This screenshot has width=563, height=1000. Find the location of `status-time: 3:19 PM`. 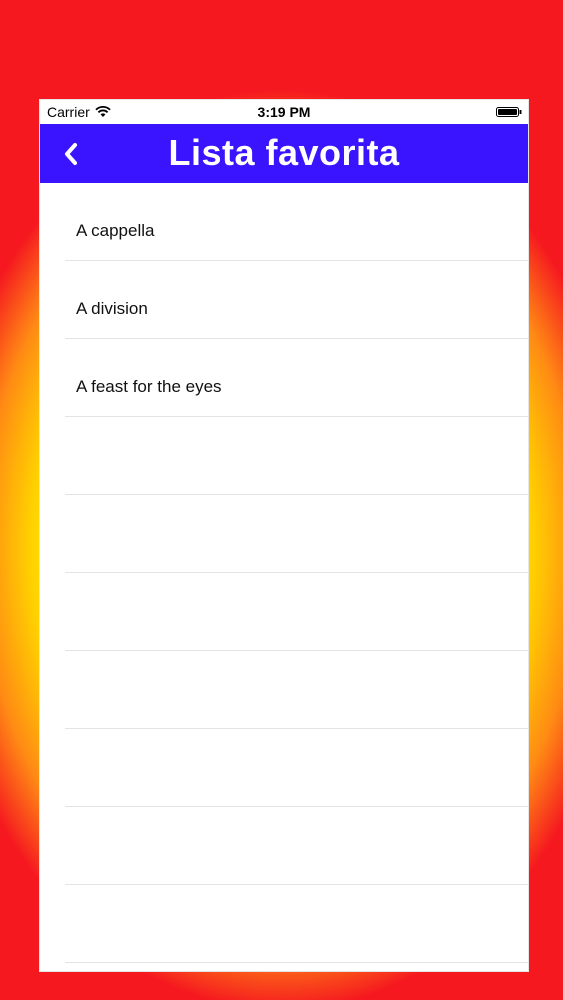

status-time: 3:19 PM is located at coordinates (284, 112).